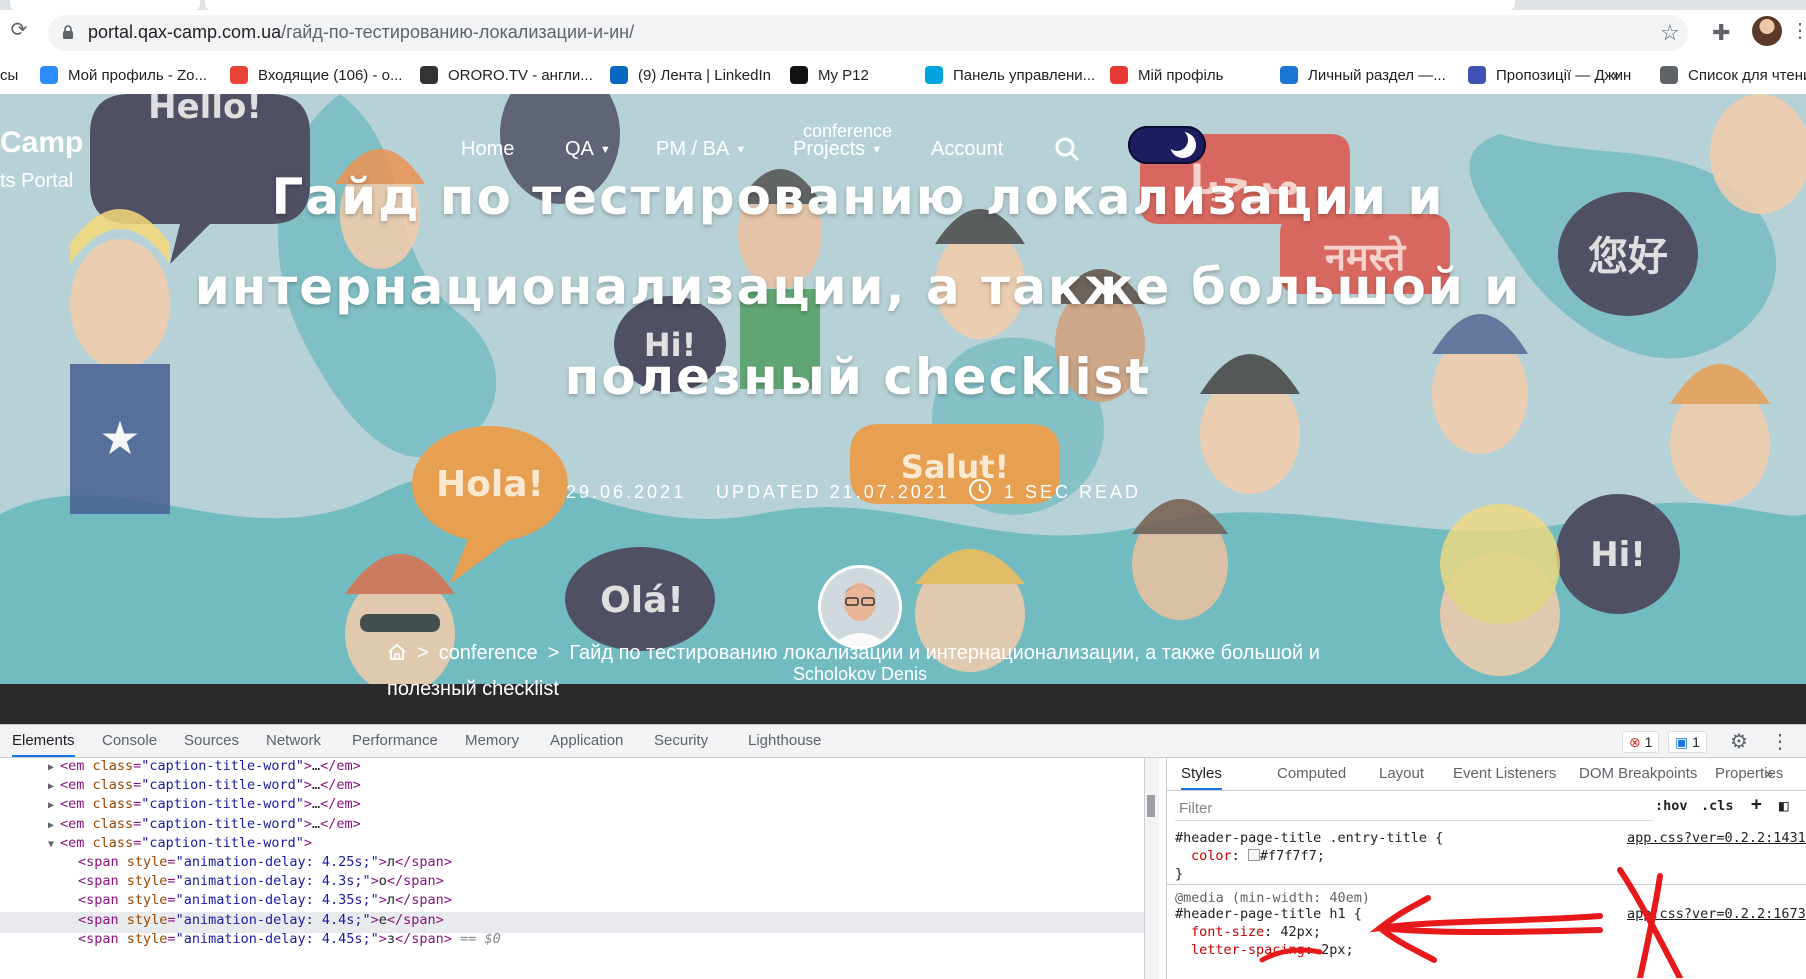 Image resolution: width=1806 pixels, height=979 pixels. What do you see at coordinates (1747, 75) in the screenshot?
I see `bookmark-label: Список для чтени` at bounding box center [1747, 75].